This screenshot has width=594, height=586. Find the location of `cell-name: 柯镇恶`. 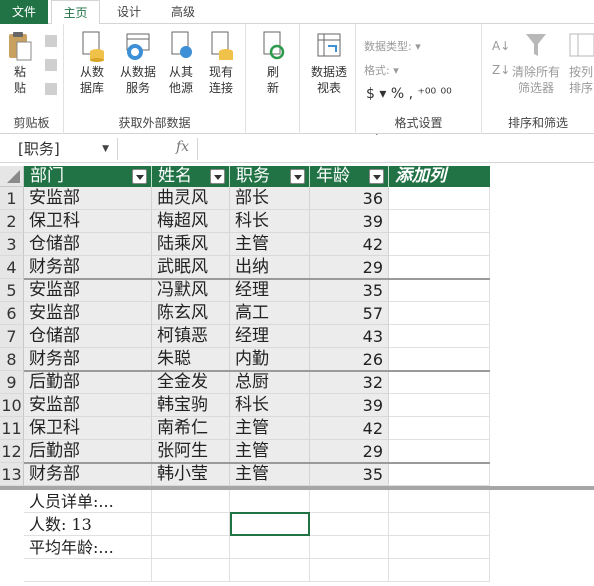

cell-name: 柯镇恶 is located at coordinates (191, 336).